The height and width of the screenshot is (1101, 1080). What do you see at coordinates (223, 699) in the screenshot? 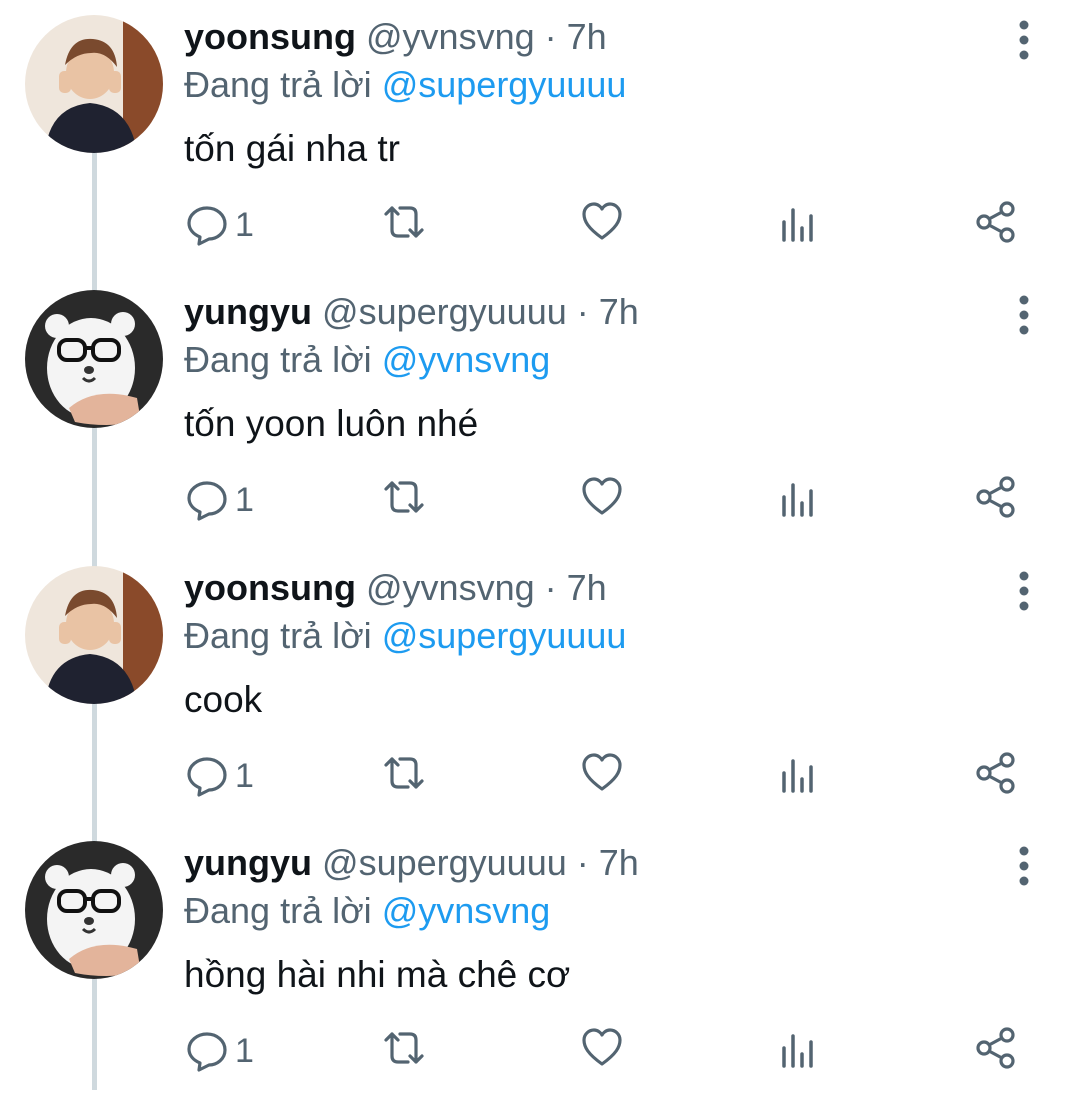
I see `tweet-text: cook` at bounding box center [223, 699].